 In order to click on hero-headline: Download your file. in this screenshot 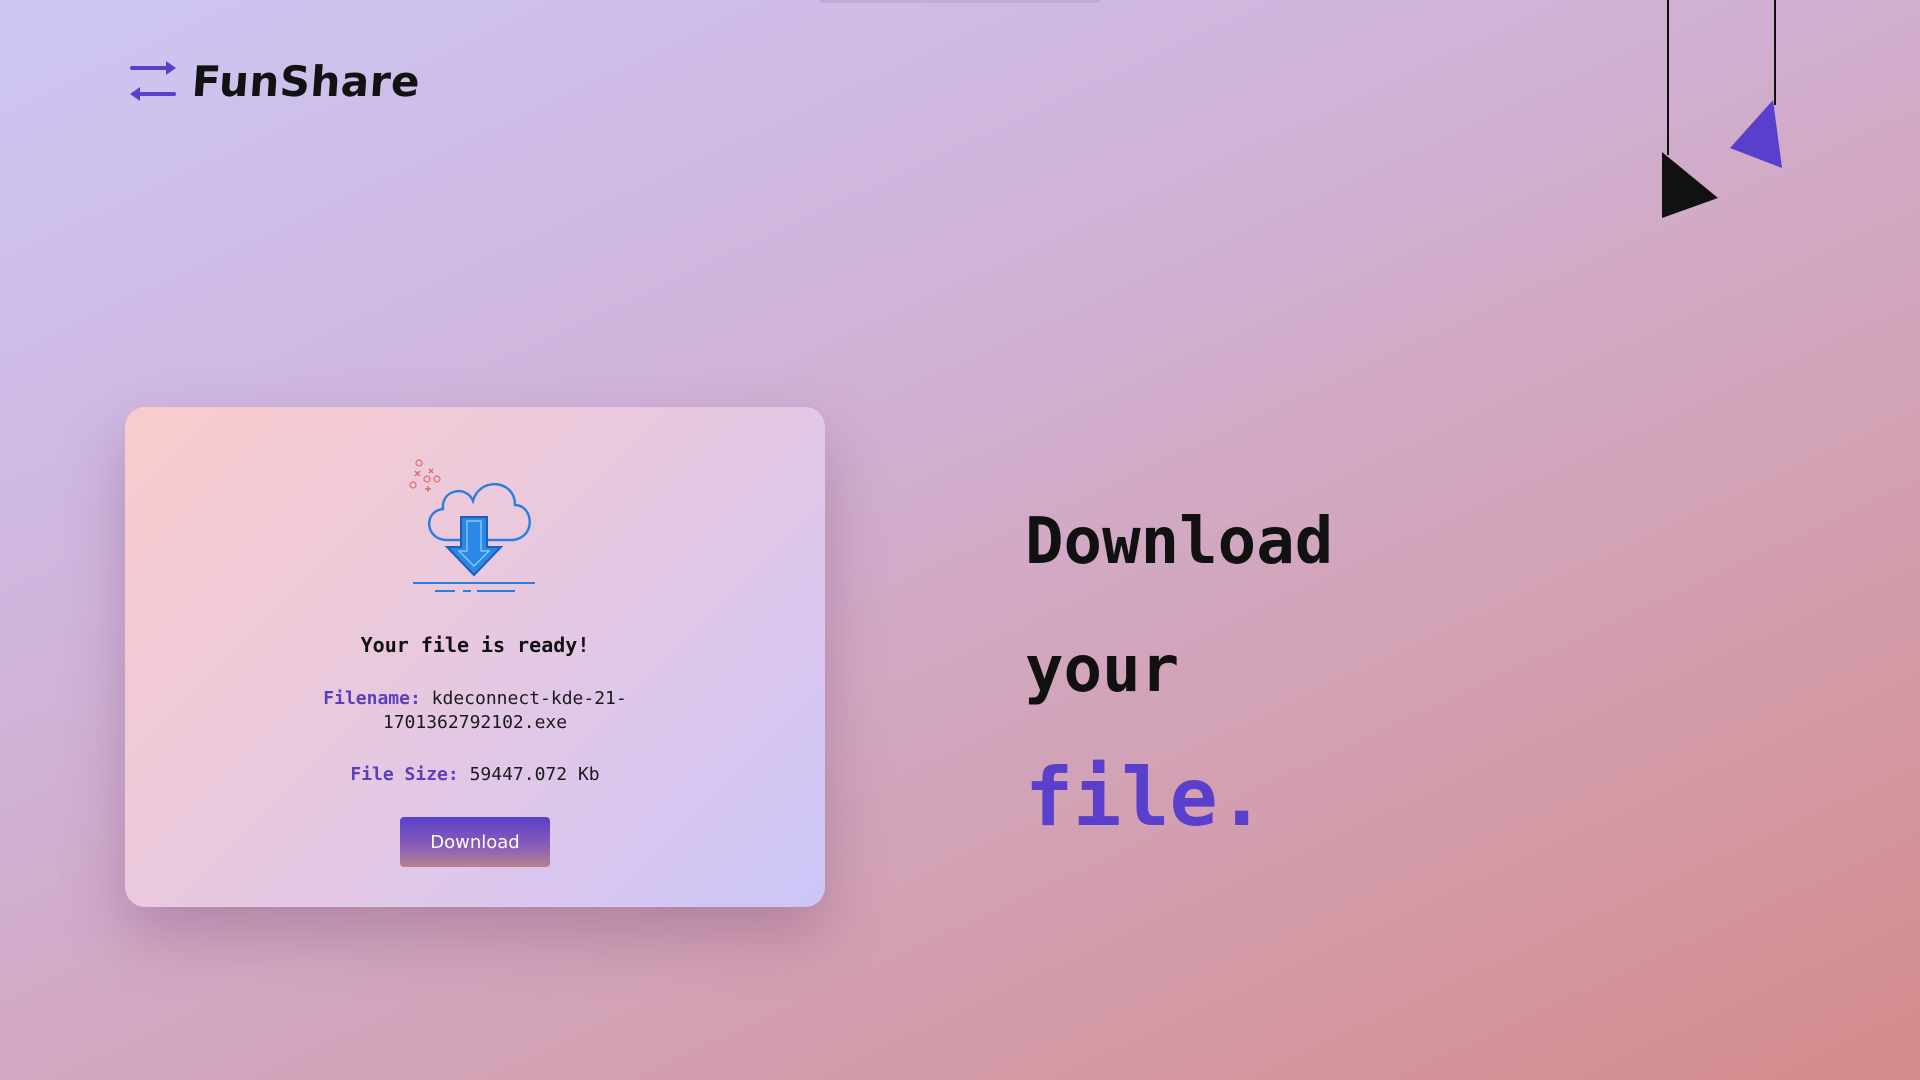, I will do `click(1179, 670)`.